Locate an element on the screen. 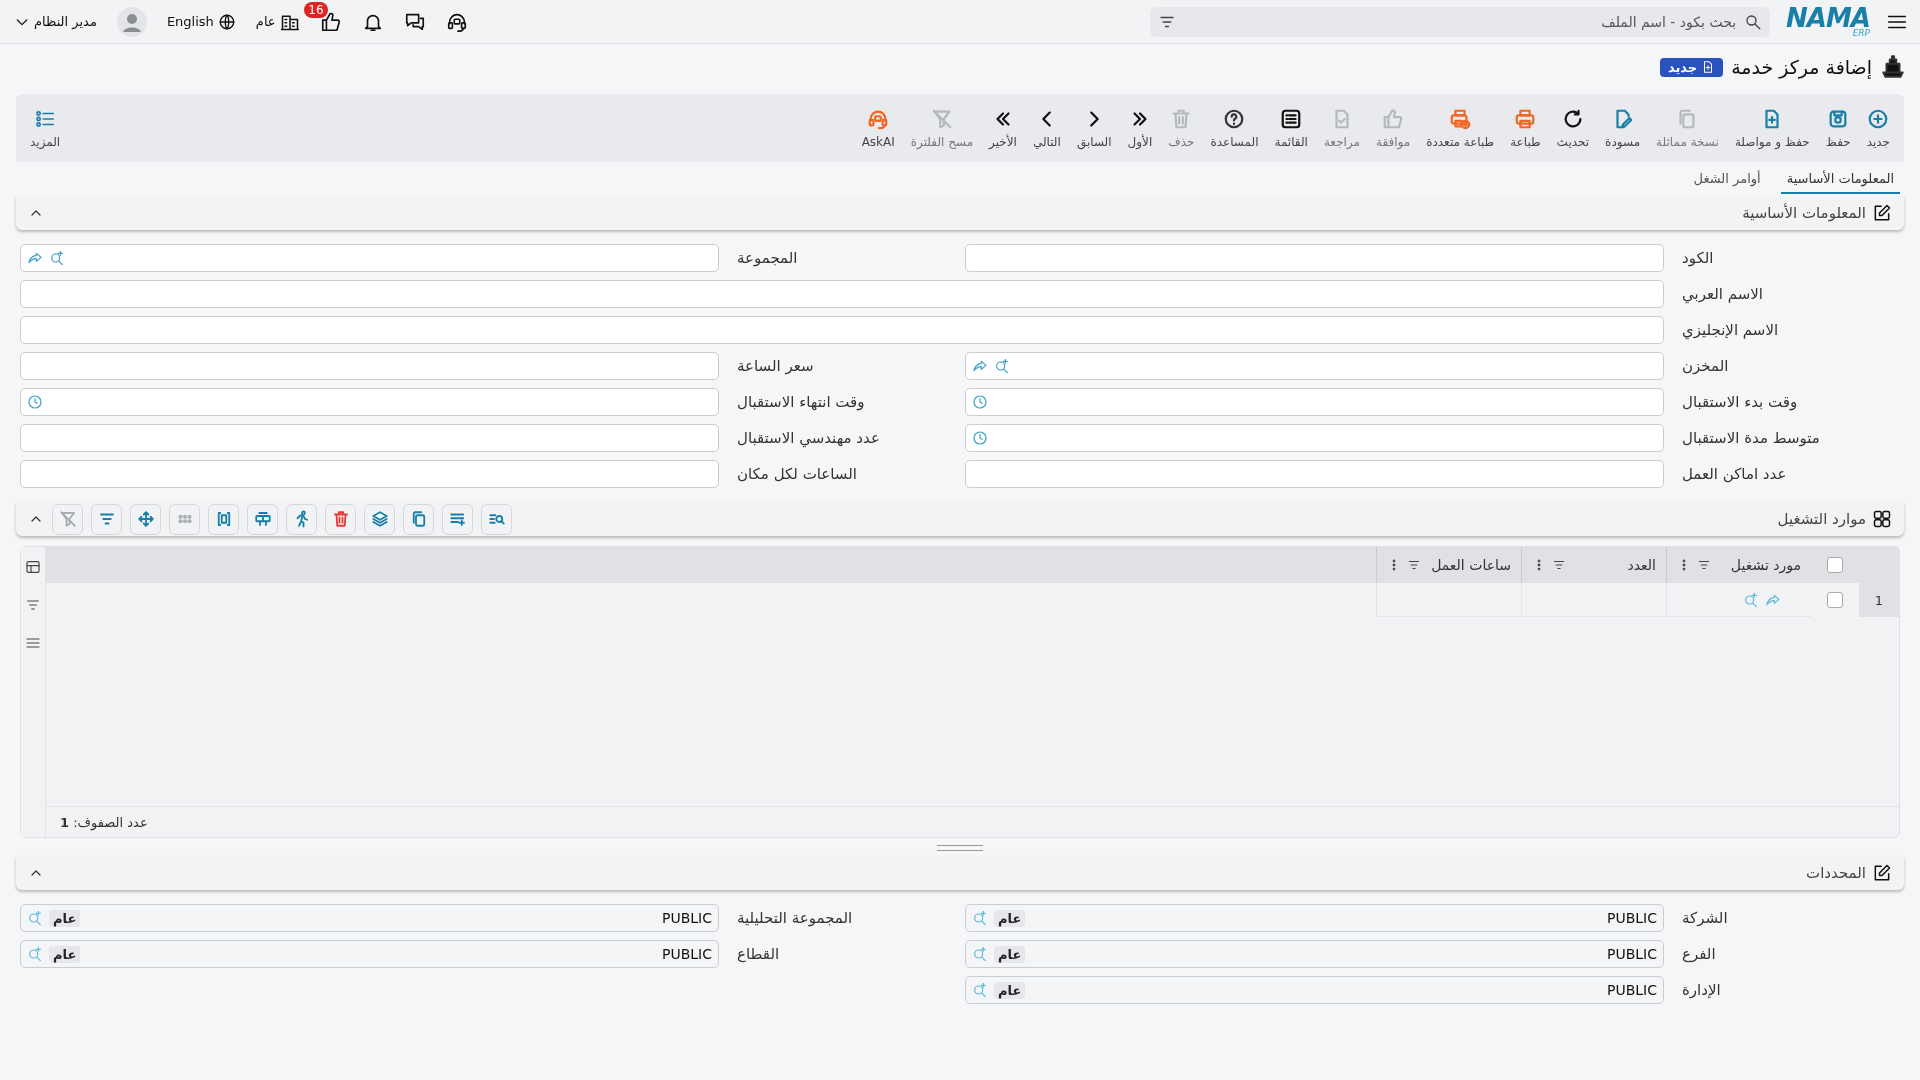  tab: أوامر الشغل is located at coordinates (1727, 179).